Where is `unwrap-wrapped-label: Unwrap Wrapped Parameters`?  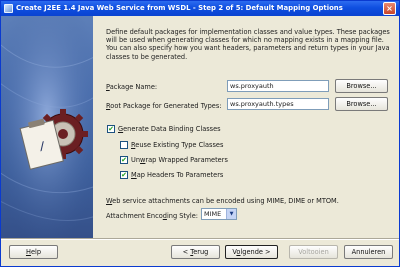 unwrap-wrapped-label: Unwrap Wrapped Parameters is located at coordinates (179, 160).